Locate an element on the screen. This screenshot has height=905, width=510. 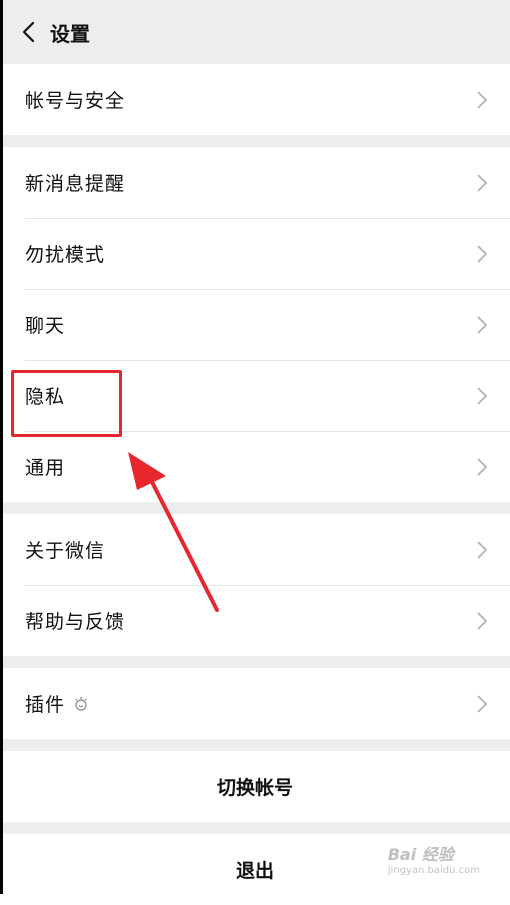
settings-item-new-message-alerts: 新消息提醒 is located at coordinates (255, 182).